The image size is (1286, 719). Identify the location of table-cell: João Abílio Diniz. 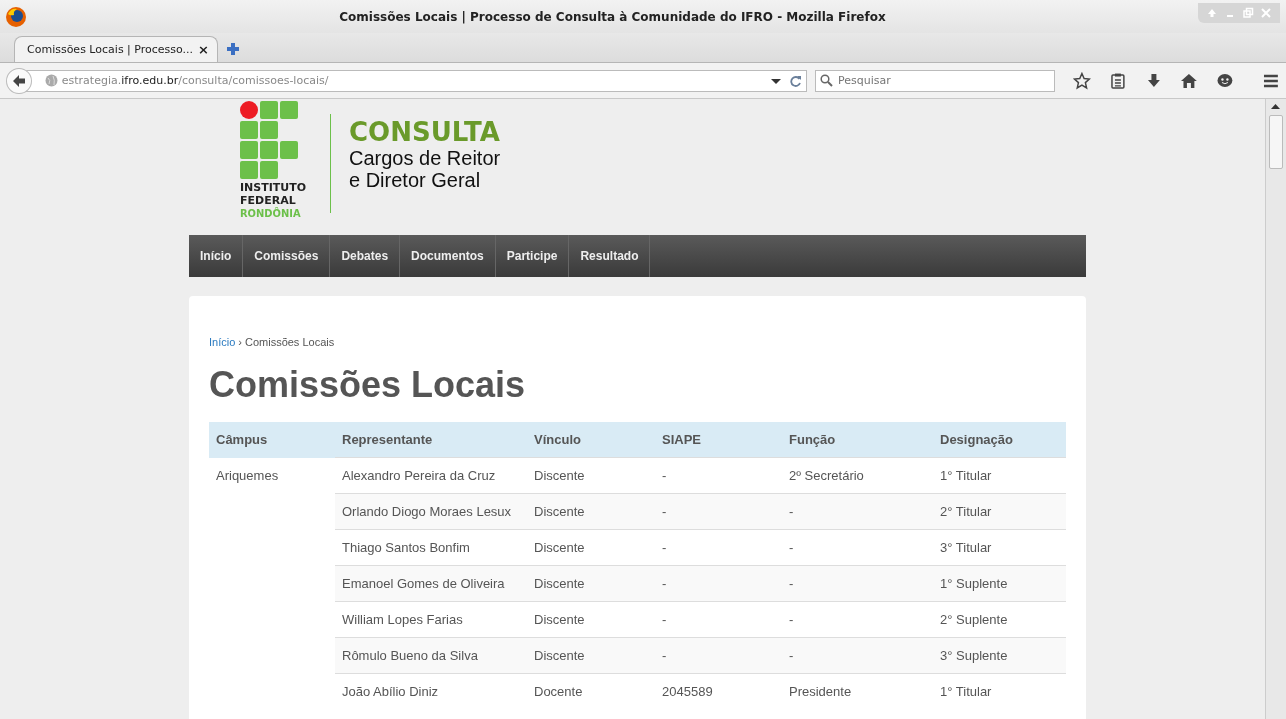
(431, 691).